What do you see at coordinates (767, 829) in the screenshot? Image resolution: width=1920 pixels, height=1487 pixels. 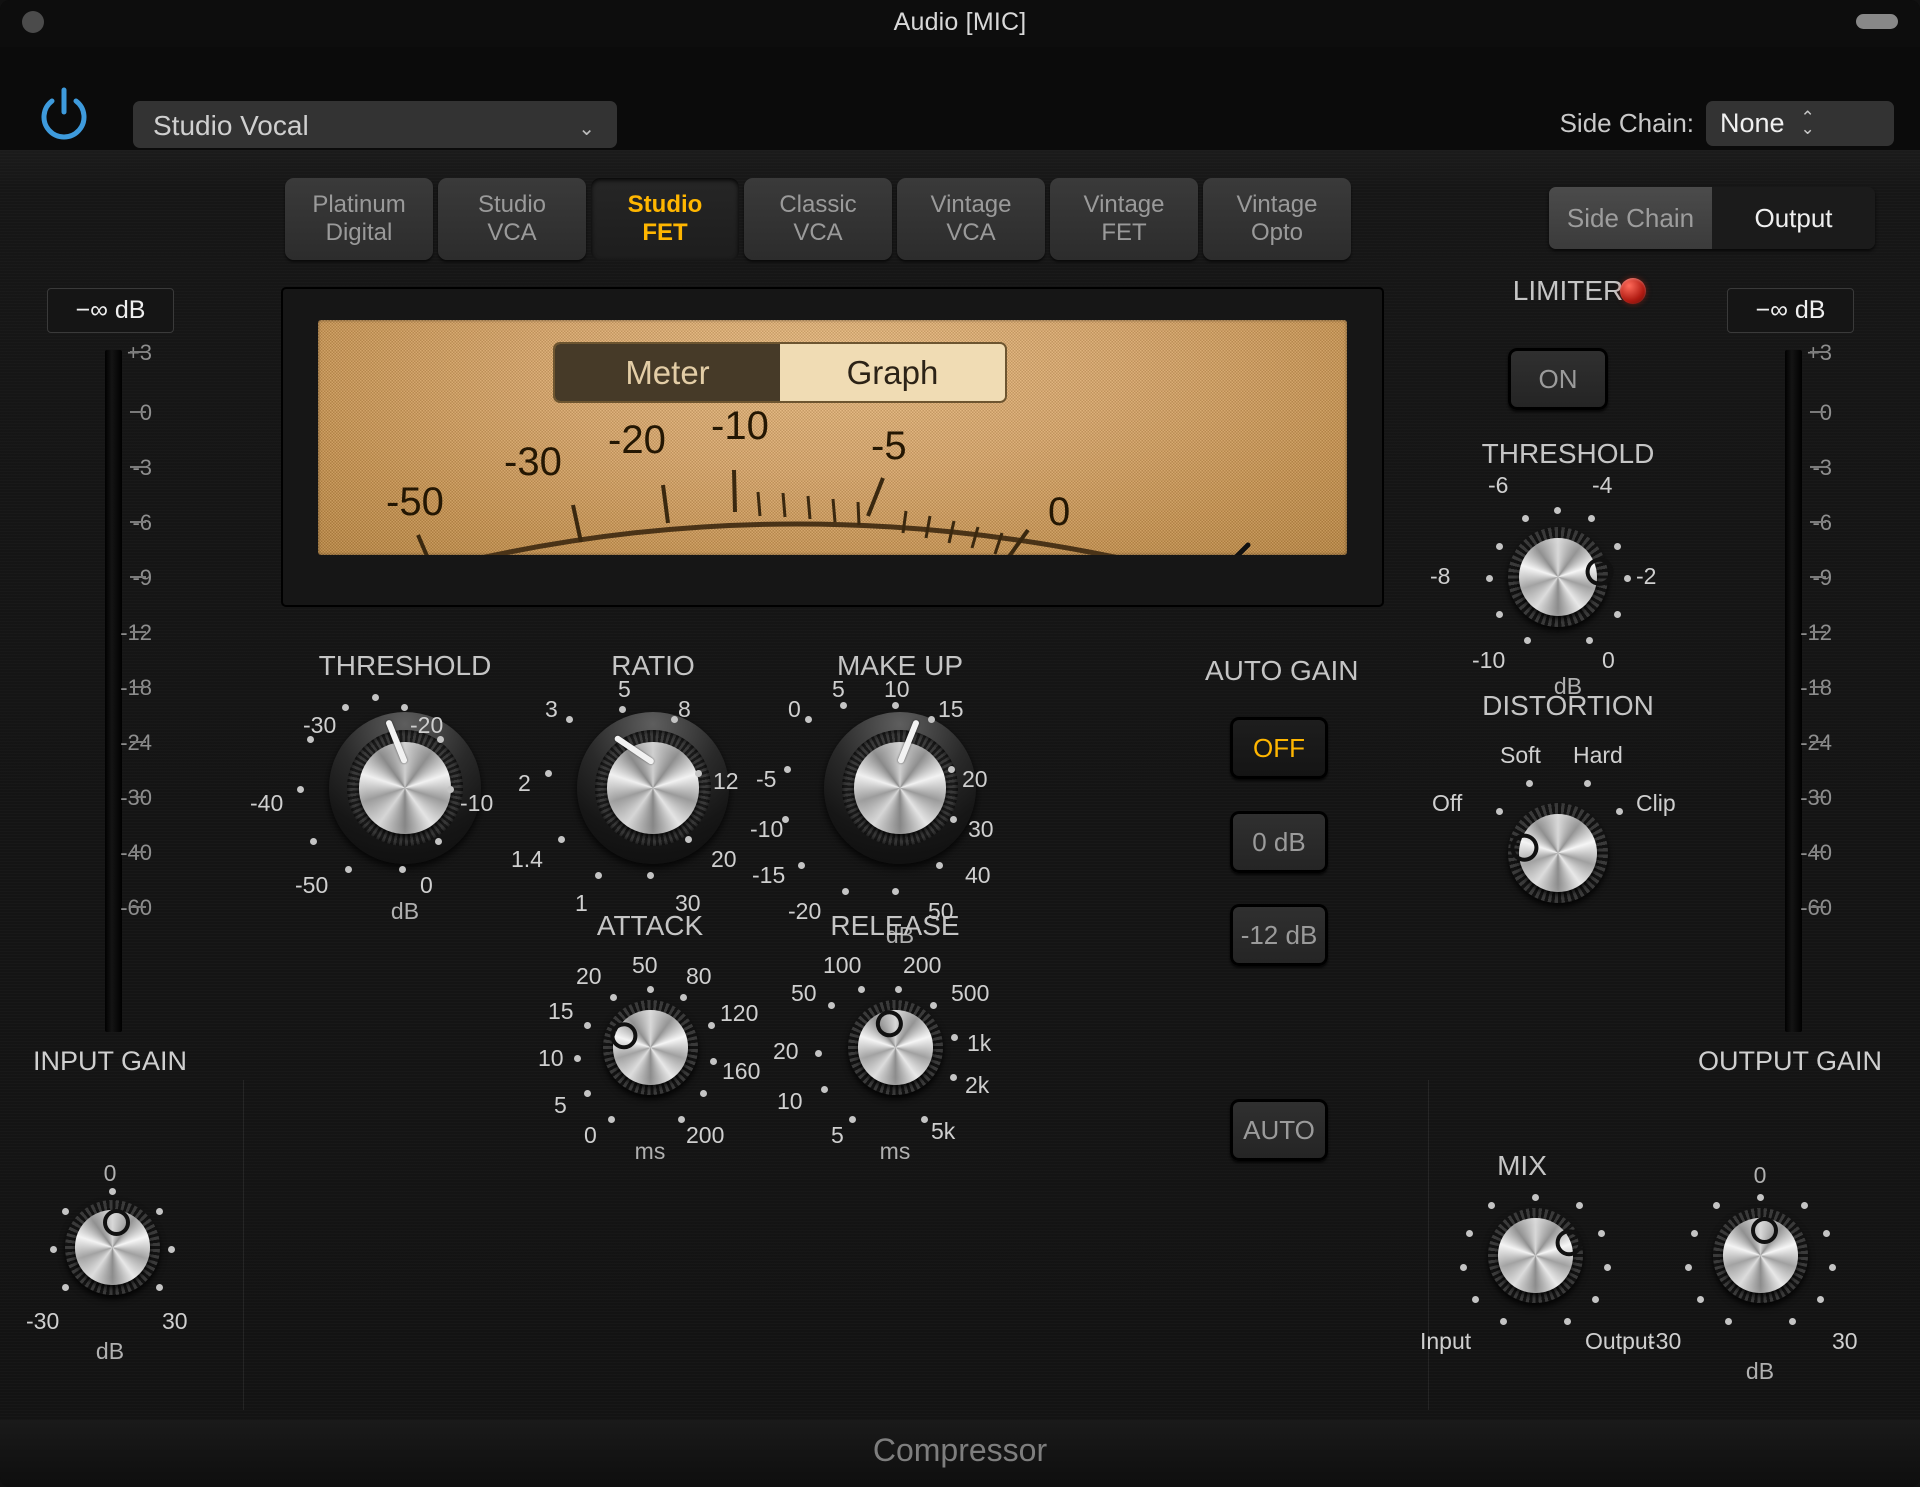 I see `makeup-label--10: -10` at bounding box center [767, 829].